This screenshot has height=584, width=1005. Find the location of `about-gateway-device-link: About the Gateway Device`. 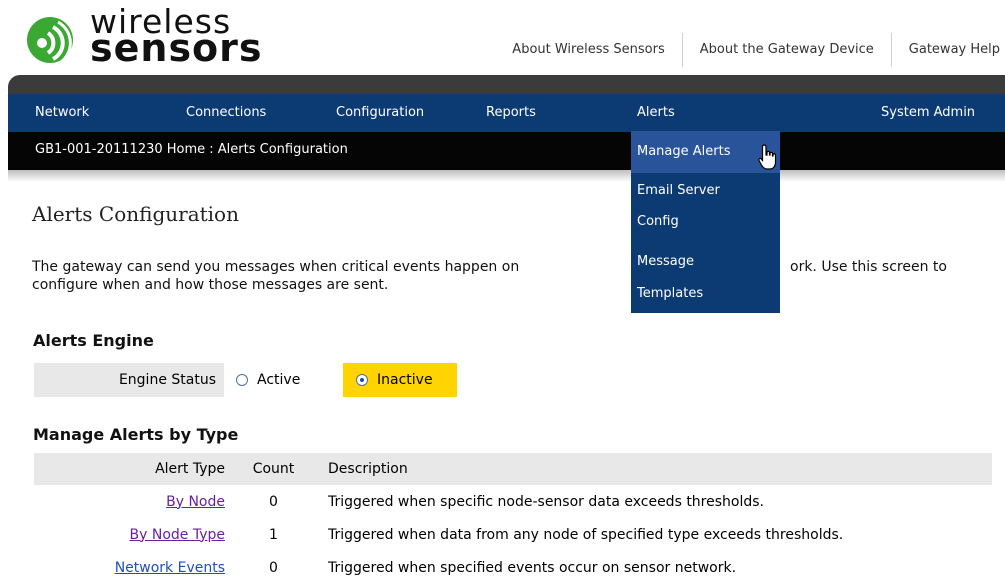

about-gateway-device-link: About the Gateway Device is located at coordinates (796, 50).